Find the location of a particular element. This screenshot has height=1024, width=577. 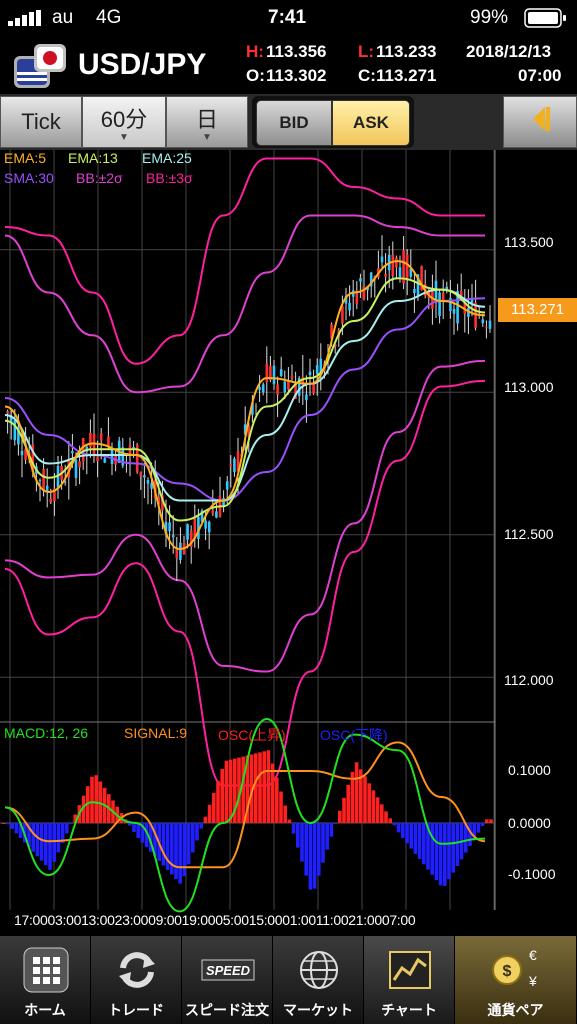

battery-percent: 99% is located at coordinates (489, 17).